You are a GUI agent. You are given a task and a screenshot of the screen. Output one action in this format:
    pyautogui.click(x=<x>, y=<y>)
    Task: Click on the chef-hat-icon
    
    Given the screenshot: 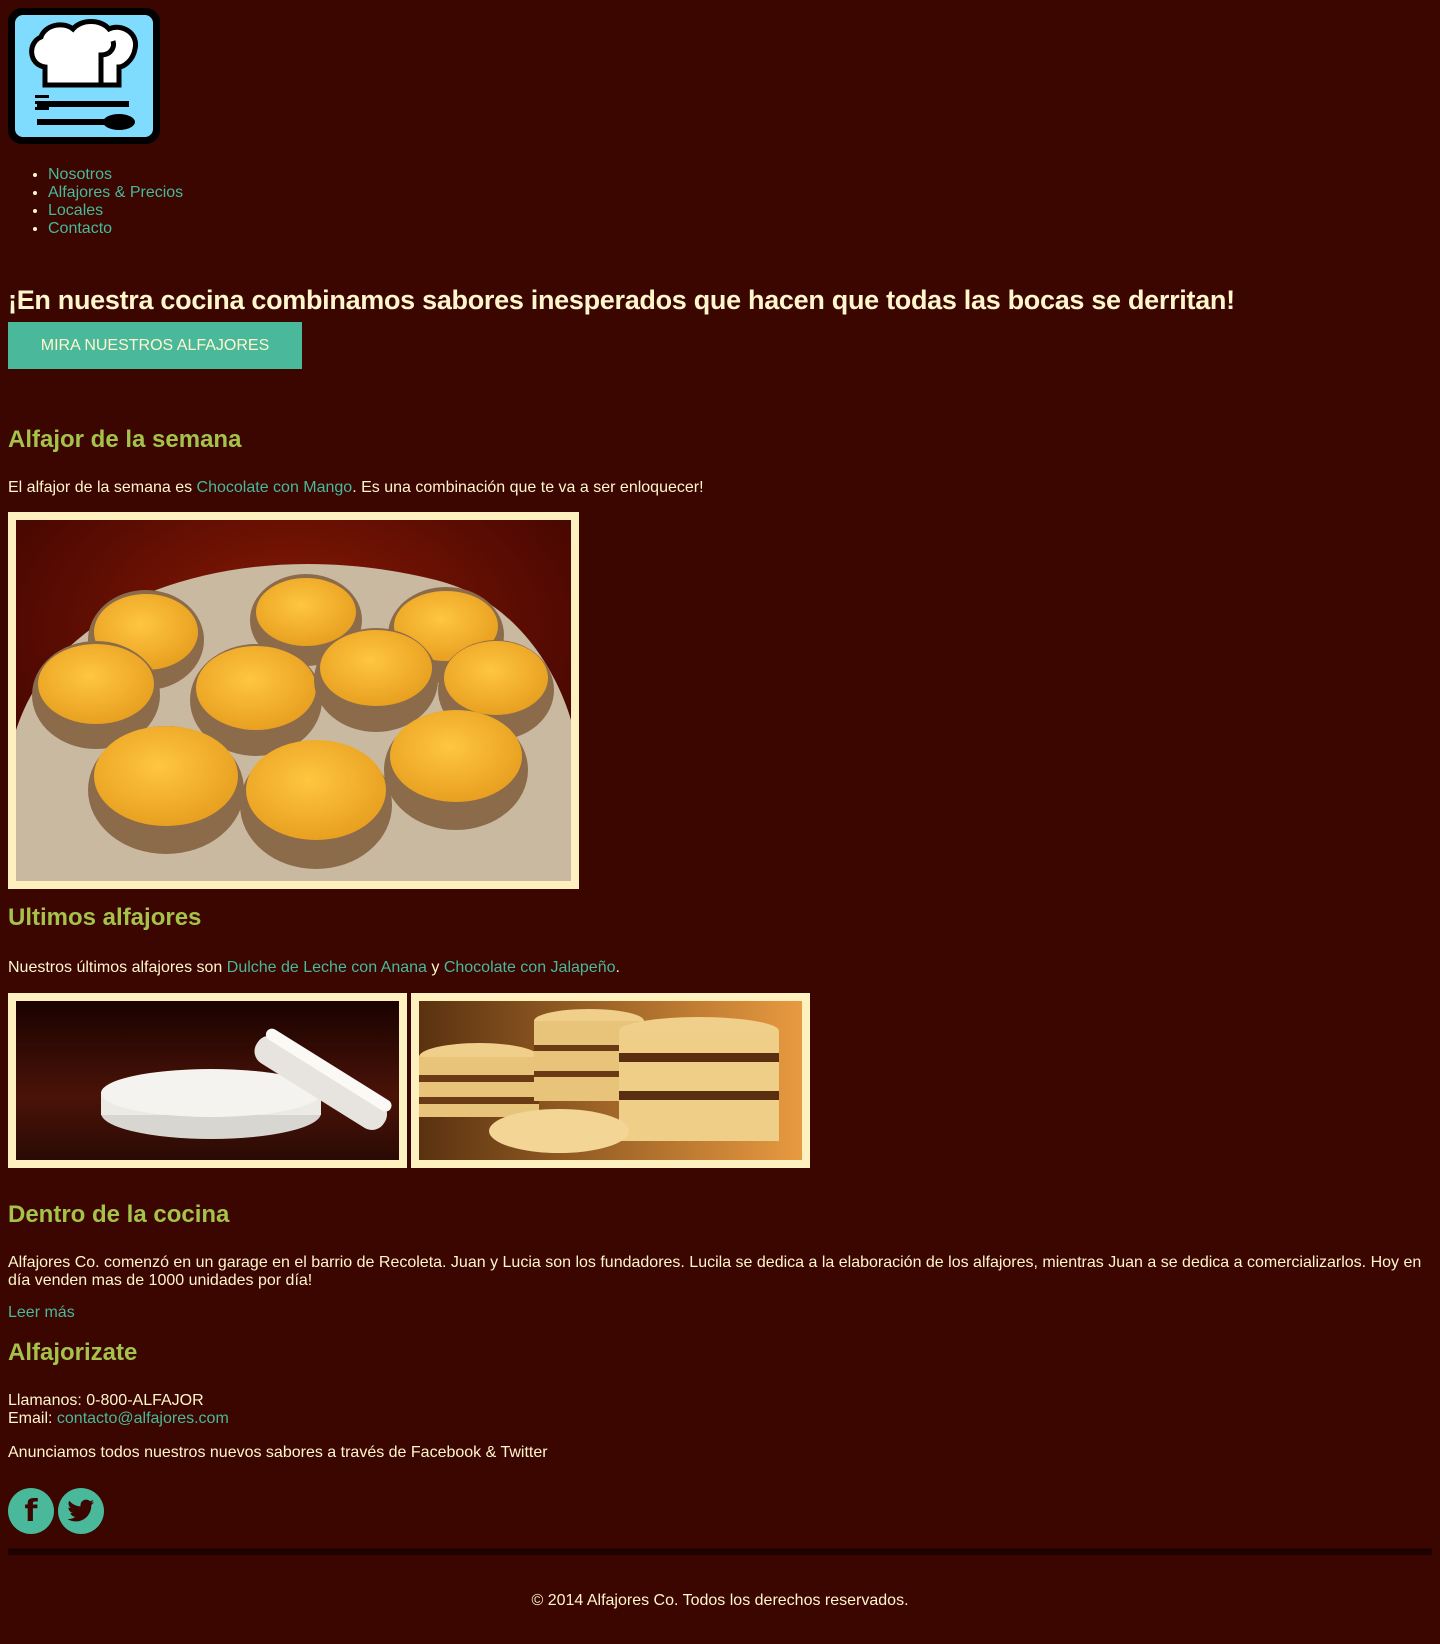 What is the action you would take?
    pyautogui.click(x=84, y=74)
    